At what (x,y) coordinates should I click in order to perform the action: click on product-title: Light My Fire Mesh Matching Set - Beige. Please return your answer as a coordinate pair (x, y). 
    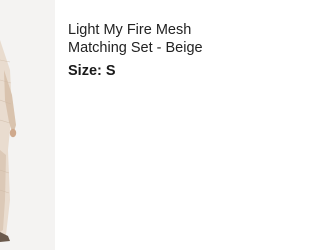
    Looking at the image, I should click on (159, 39).